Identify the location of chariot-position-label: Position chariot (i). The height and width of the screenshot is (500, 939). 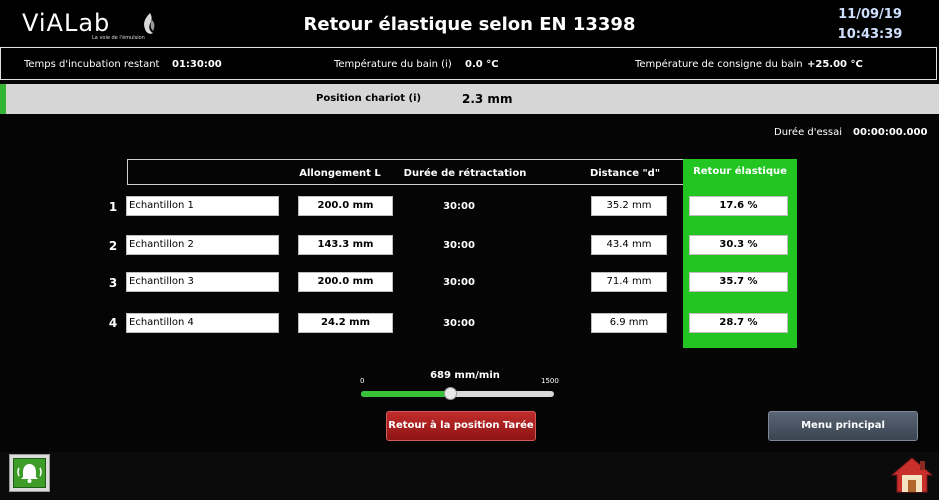
(369, 98).